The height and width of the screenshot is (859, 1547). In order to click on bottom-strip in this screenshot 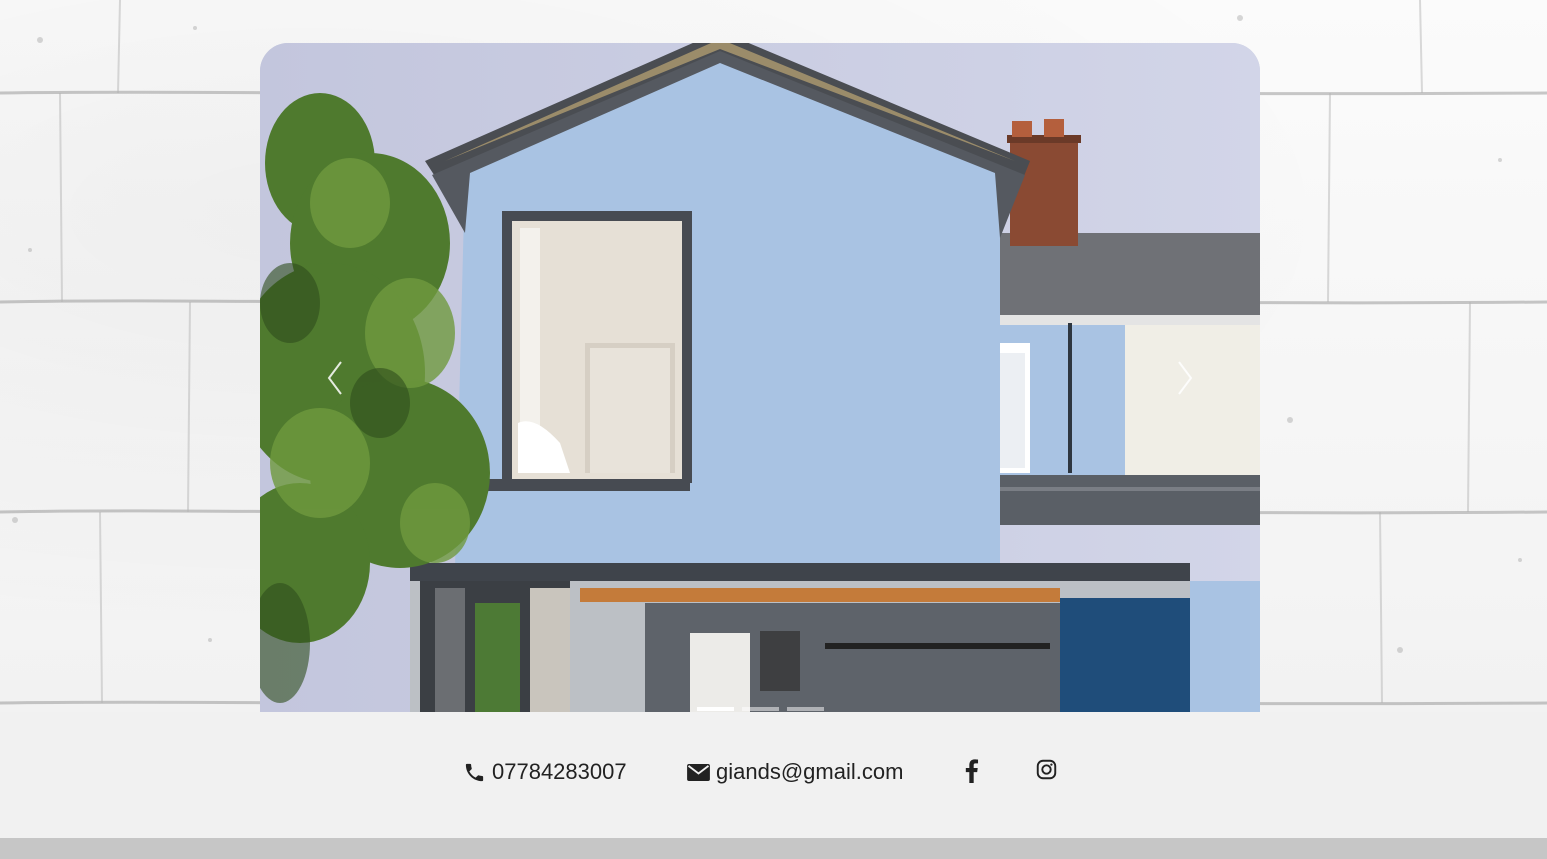, I will do `click(773, 848)`.